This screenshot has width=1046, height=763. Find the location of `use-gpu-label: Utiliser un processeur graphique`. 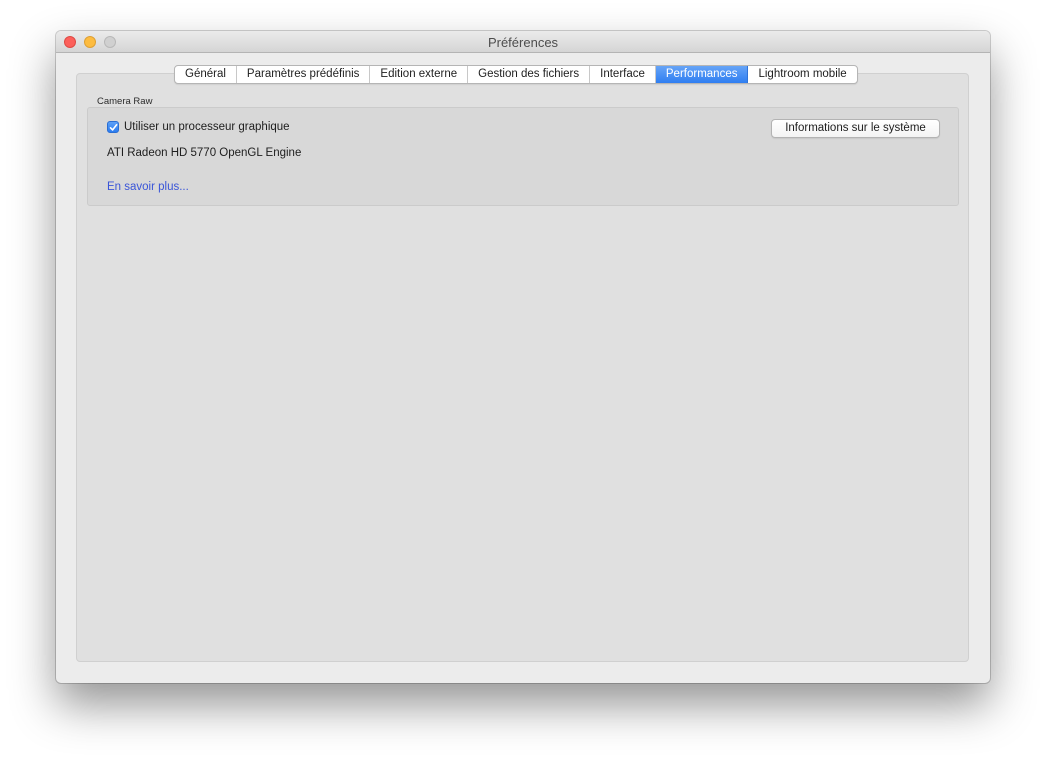

use-gpu-label: Utiliser un processeur graphique is located at coordinates (207, 127).